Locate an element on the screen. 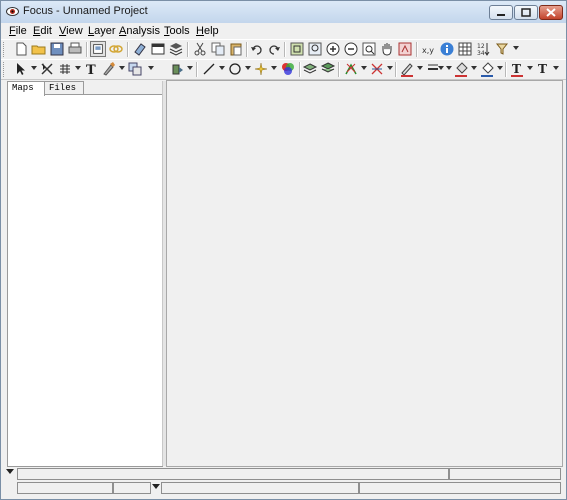 The height and width of the screenshot is (500, 567). print-icon is located at coordinates (75, 49).